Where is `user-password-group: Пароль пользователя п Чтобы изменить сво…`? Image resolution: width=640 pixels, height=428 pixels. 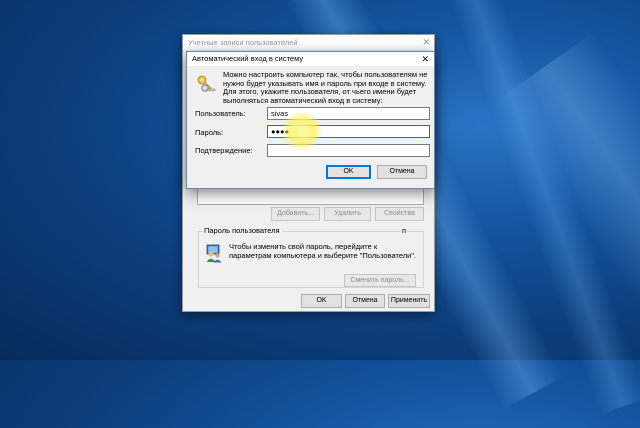
user-password-group: Пароль пользователя п Чтобы изменить сво… is located at coordinates (311, 257).